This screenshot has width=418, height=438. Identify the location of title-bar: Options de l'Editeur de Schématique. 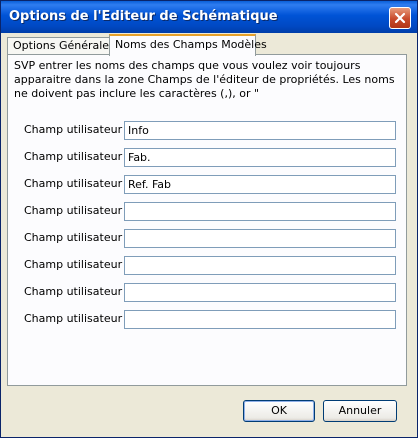
(209, 17).